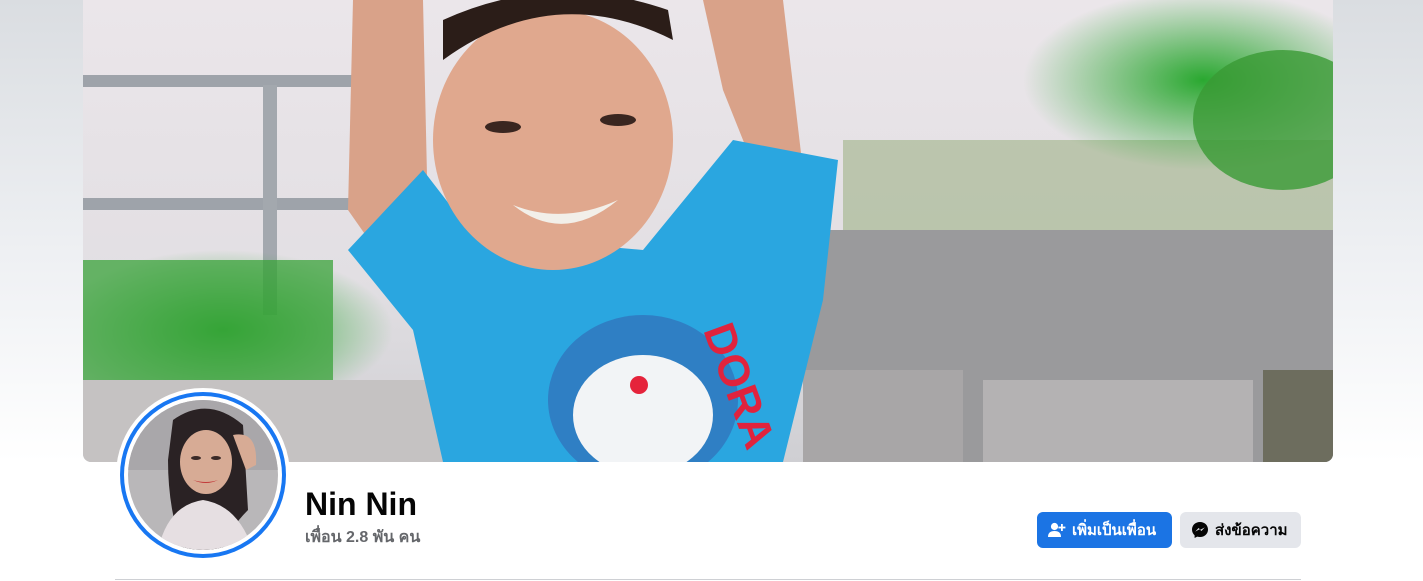  I want to click on add-friend-label: เพิ่มเป็นเพื่อน, so click(1114, 530).